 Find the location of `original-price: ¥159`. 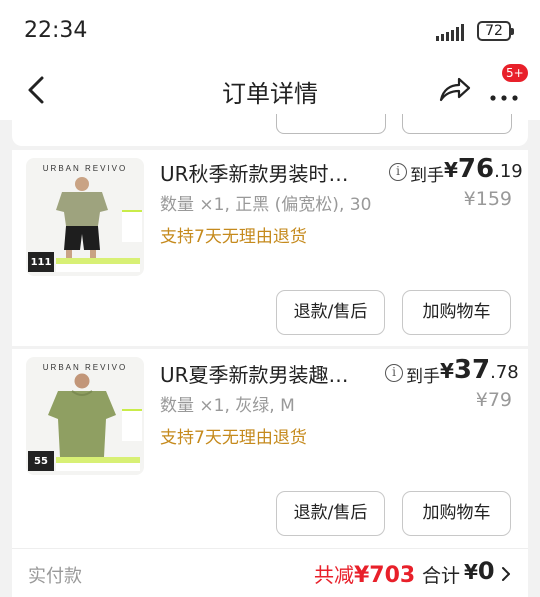

original-price: ¥159 is located at coordinates (487, 199).